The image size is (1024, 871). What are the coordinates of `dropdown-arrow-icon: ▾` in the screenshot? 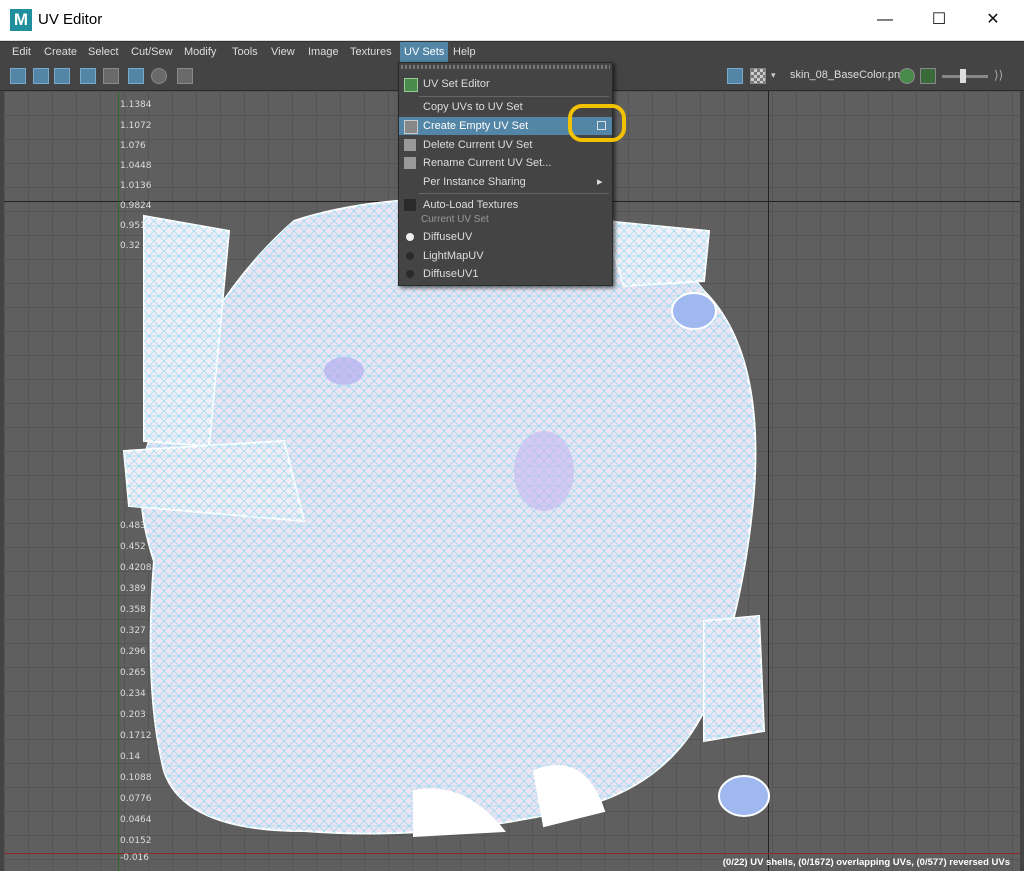 It's located at (779, 78).